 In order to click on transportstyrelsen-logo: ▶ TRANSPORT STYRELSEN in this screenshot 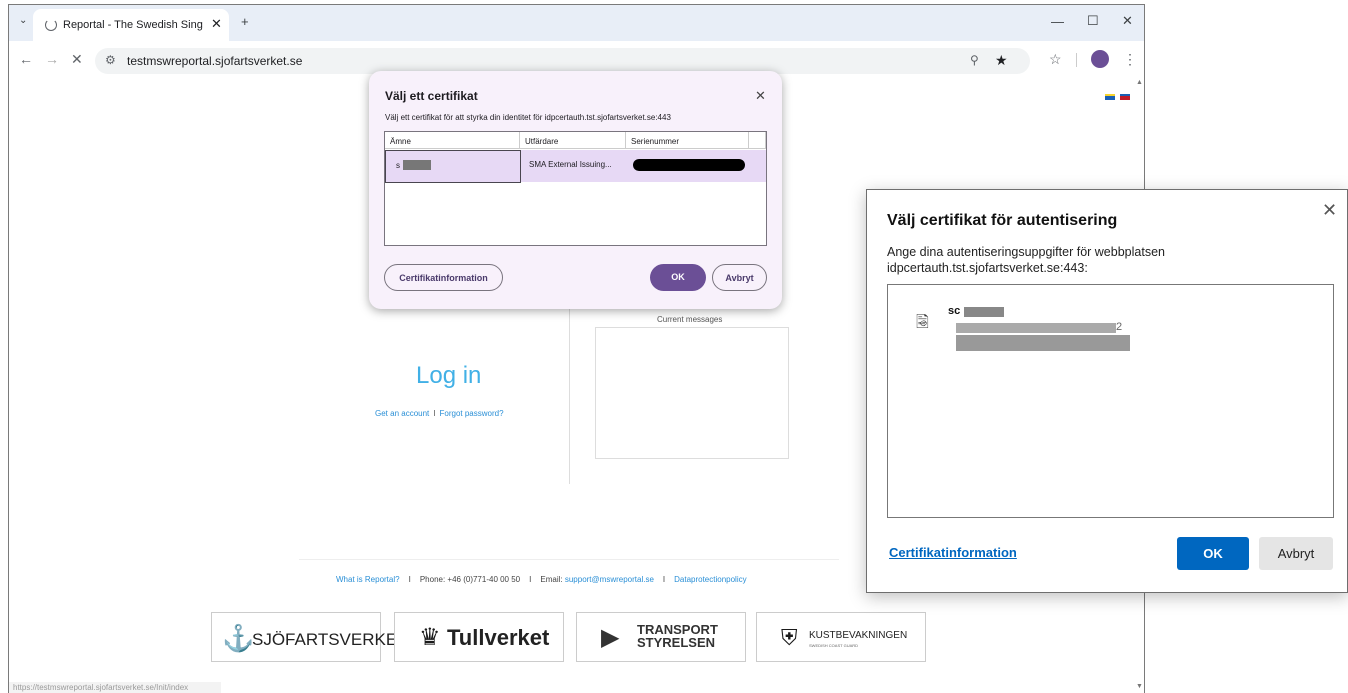, I will do `click(661, 637)`.